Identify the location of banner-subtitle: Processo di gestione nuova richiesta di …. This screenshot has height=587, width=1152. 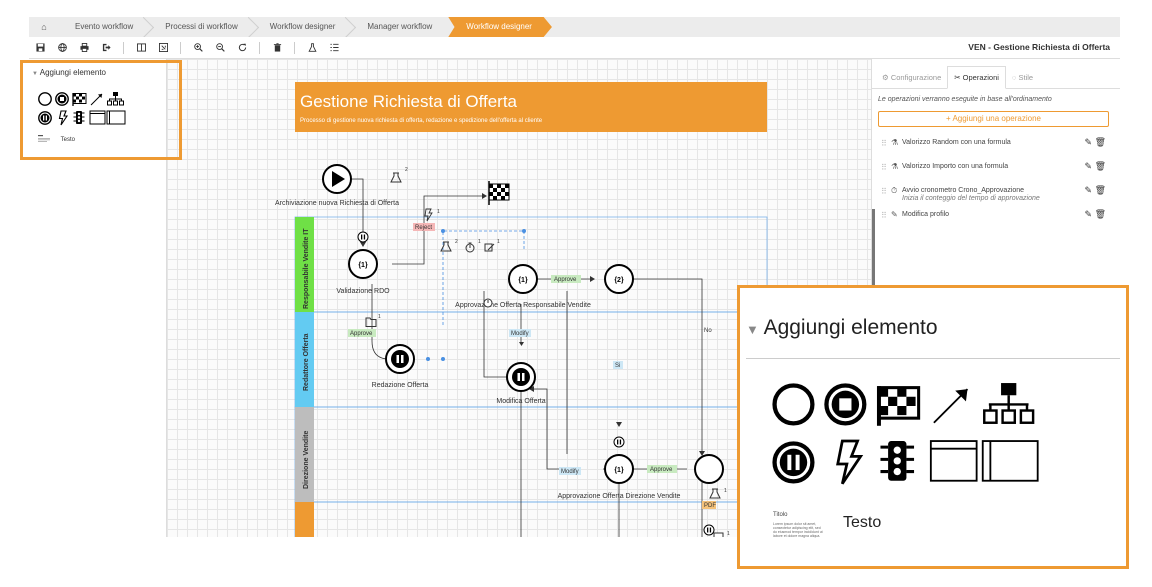
(421, 121).